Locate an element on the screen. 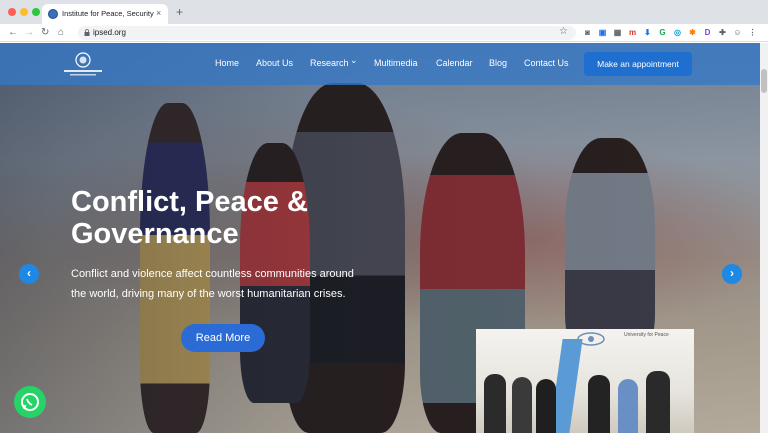 Image resolution: width=768 pixels, height=433 pixels. slider-next-button: › is located at coordinates (732, 274).